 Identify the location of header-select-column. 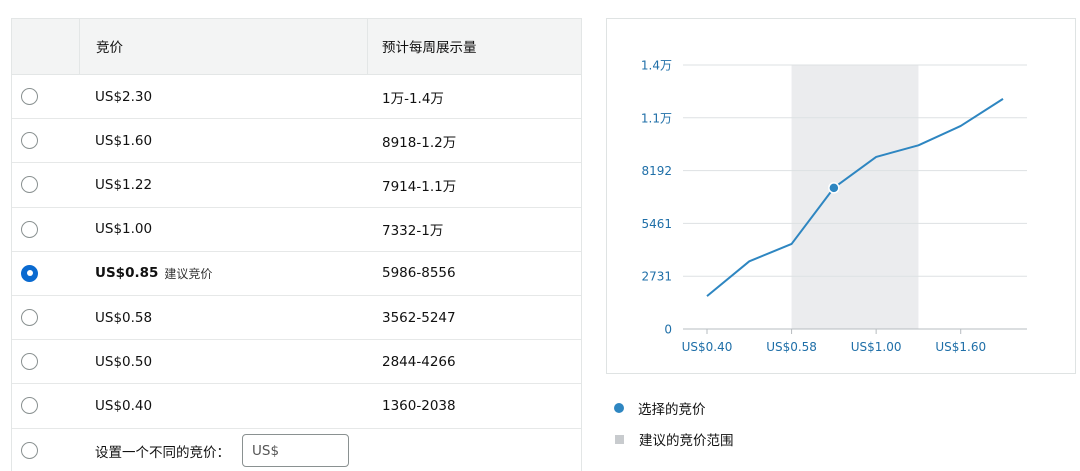
(46, 46).